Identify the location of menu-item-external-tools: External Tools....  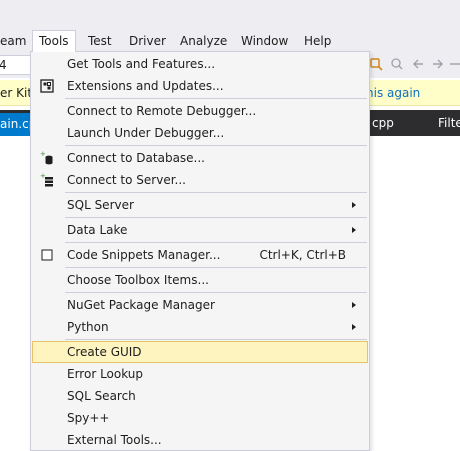
(200, 440).